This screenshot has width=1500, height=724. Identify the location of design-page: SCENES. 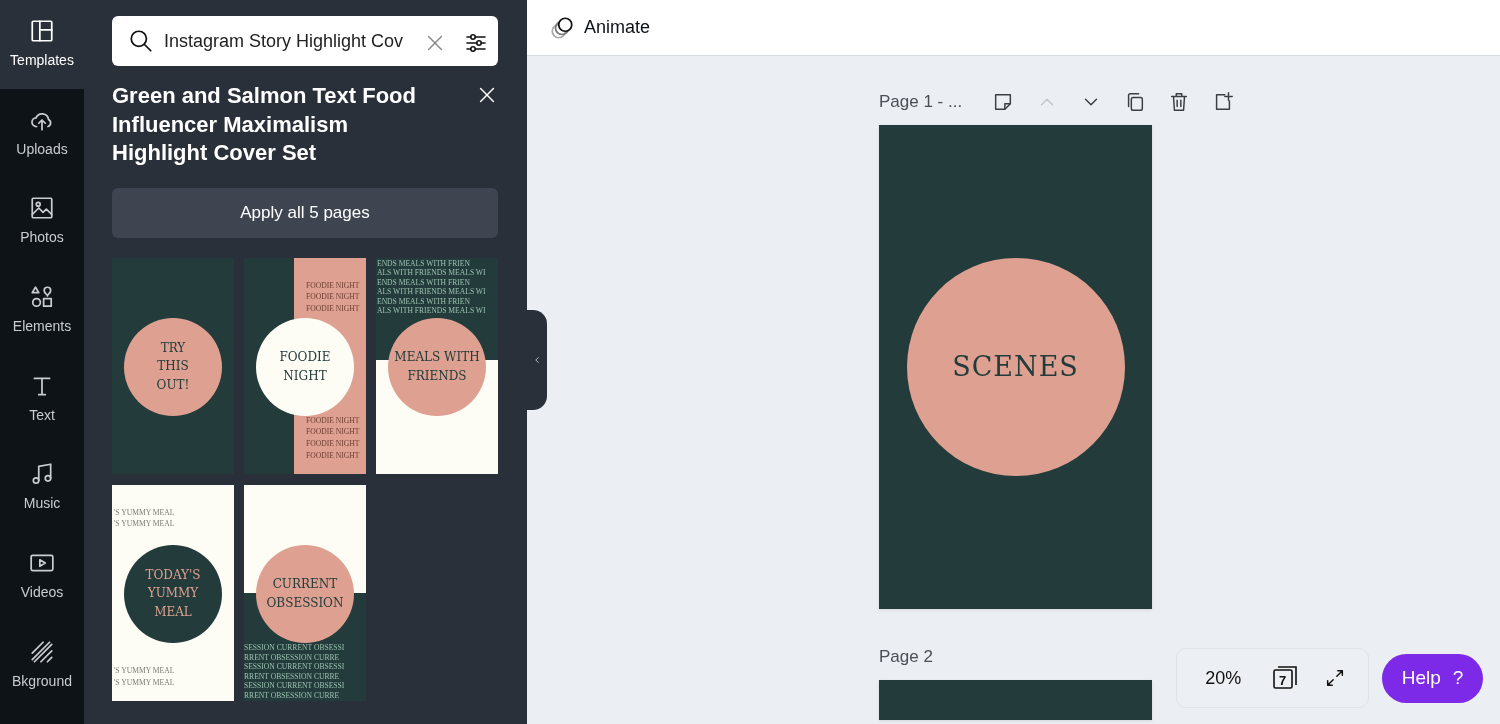
(1015, 367).